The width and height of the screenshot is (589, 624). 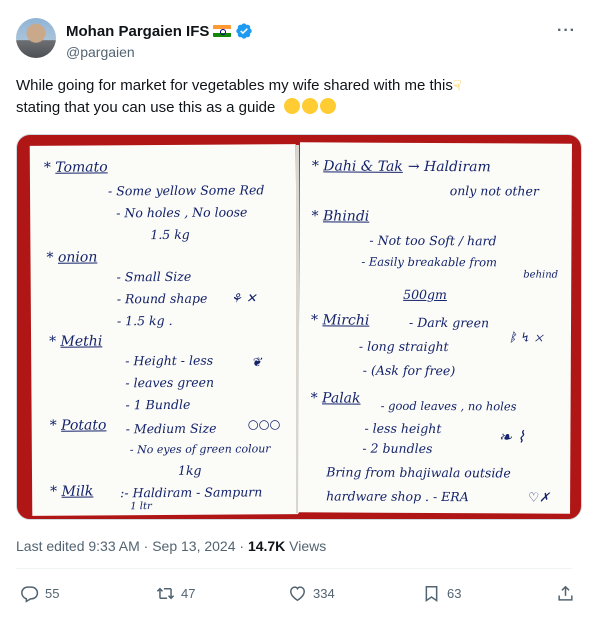 I want to click on repost-count: 47, so click(x=188, y=593).